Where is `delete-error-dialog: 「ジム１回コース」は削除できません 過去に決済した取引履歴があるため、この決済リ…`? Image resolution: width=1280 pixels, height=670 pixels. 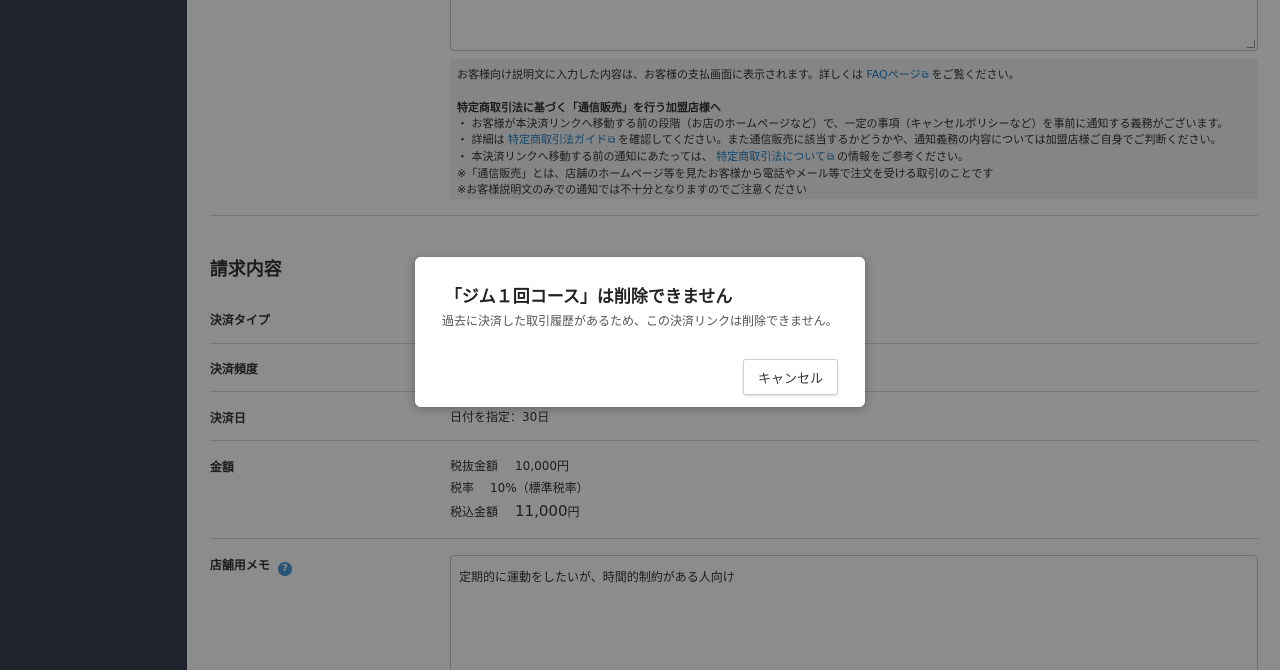 delete-error-dialog: 「ジム１回コース」は削除できません 過去に決済した取引履歴があるため、この決済リ… is located at coordinates (640, 332).